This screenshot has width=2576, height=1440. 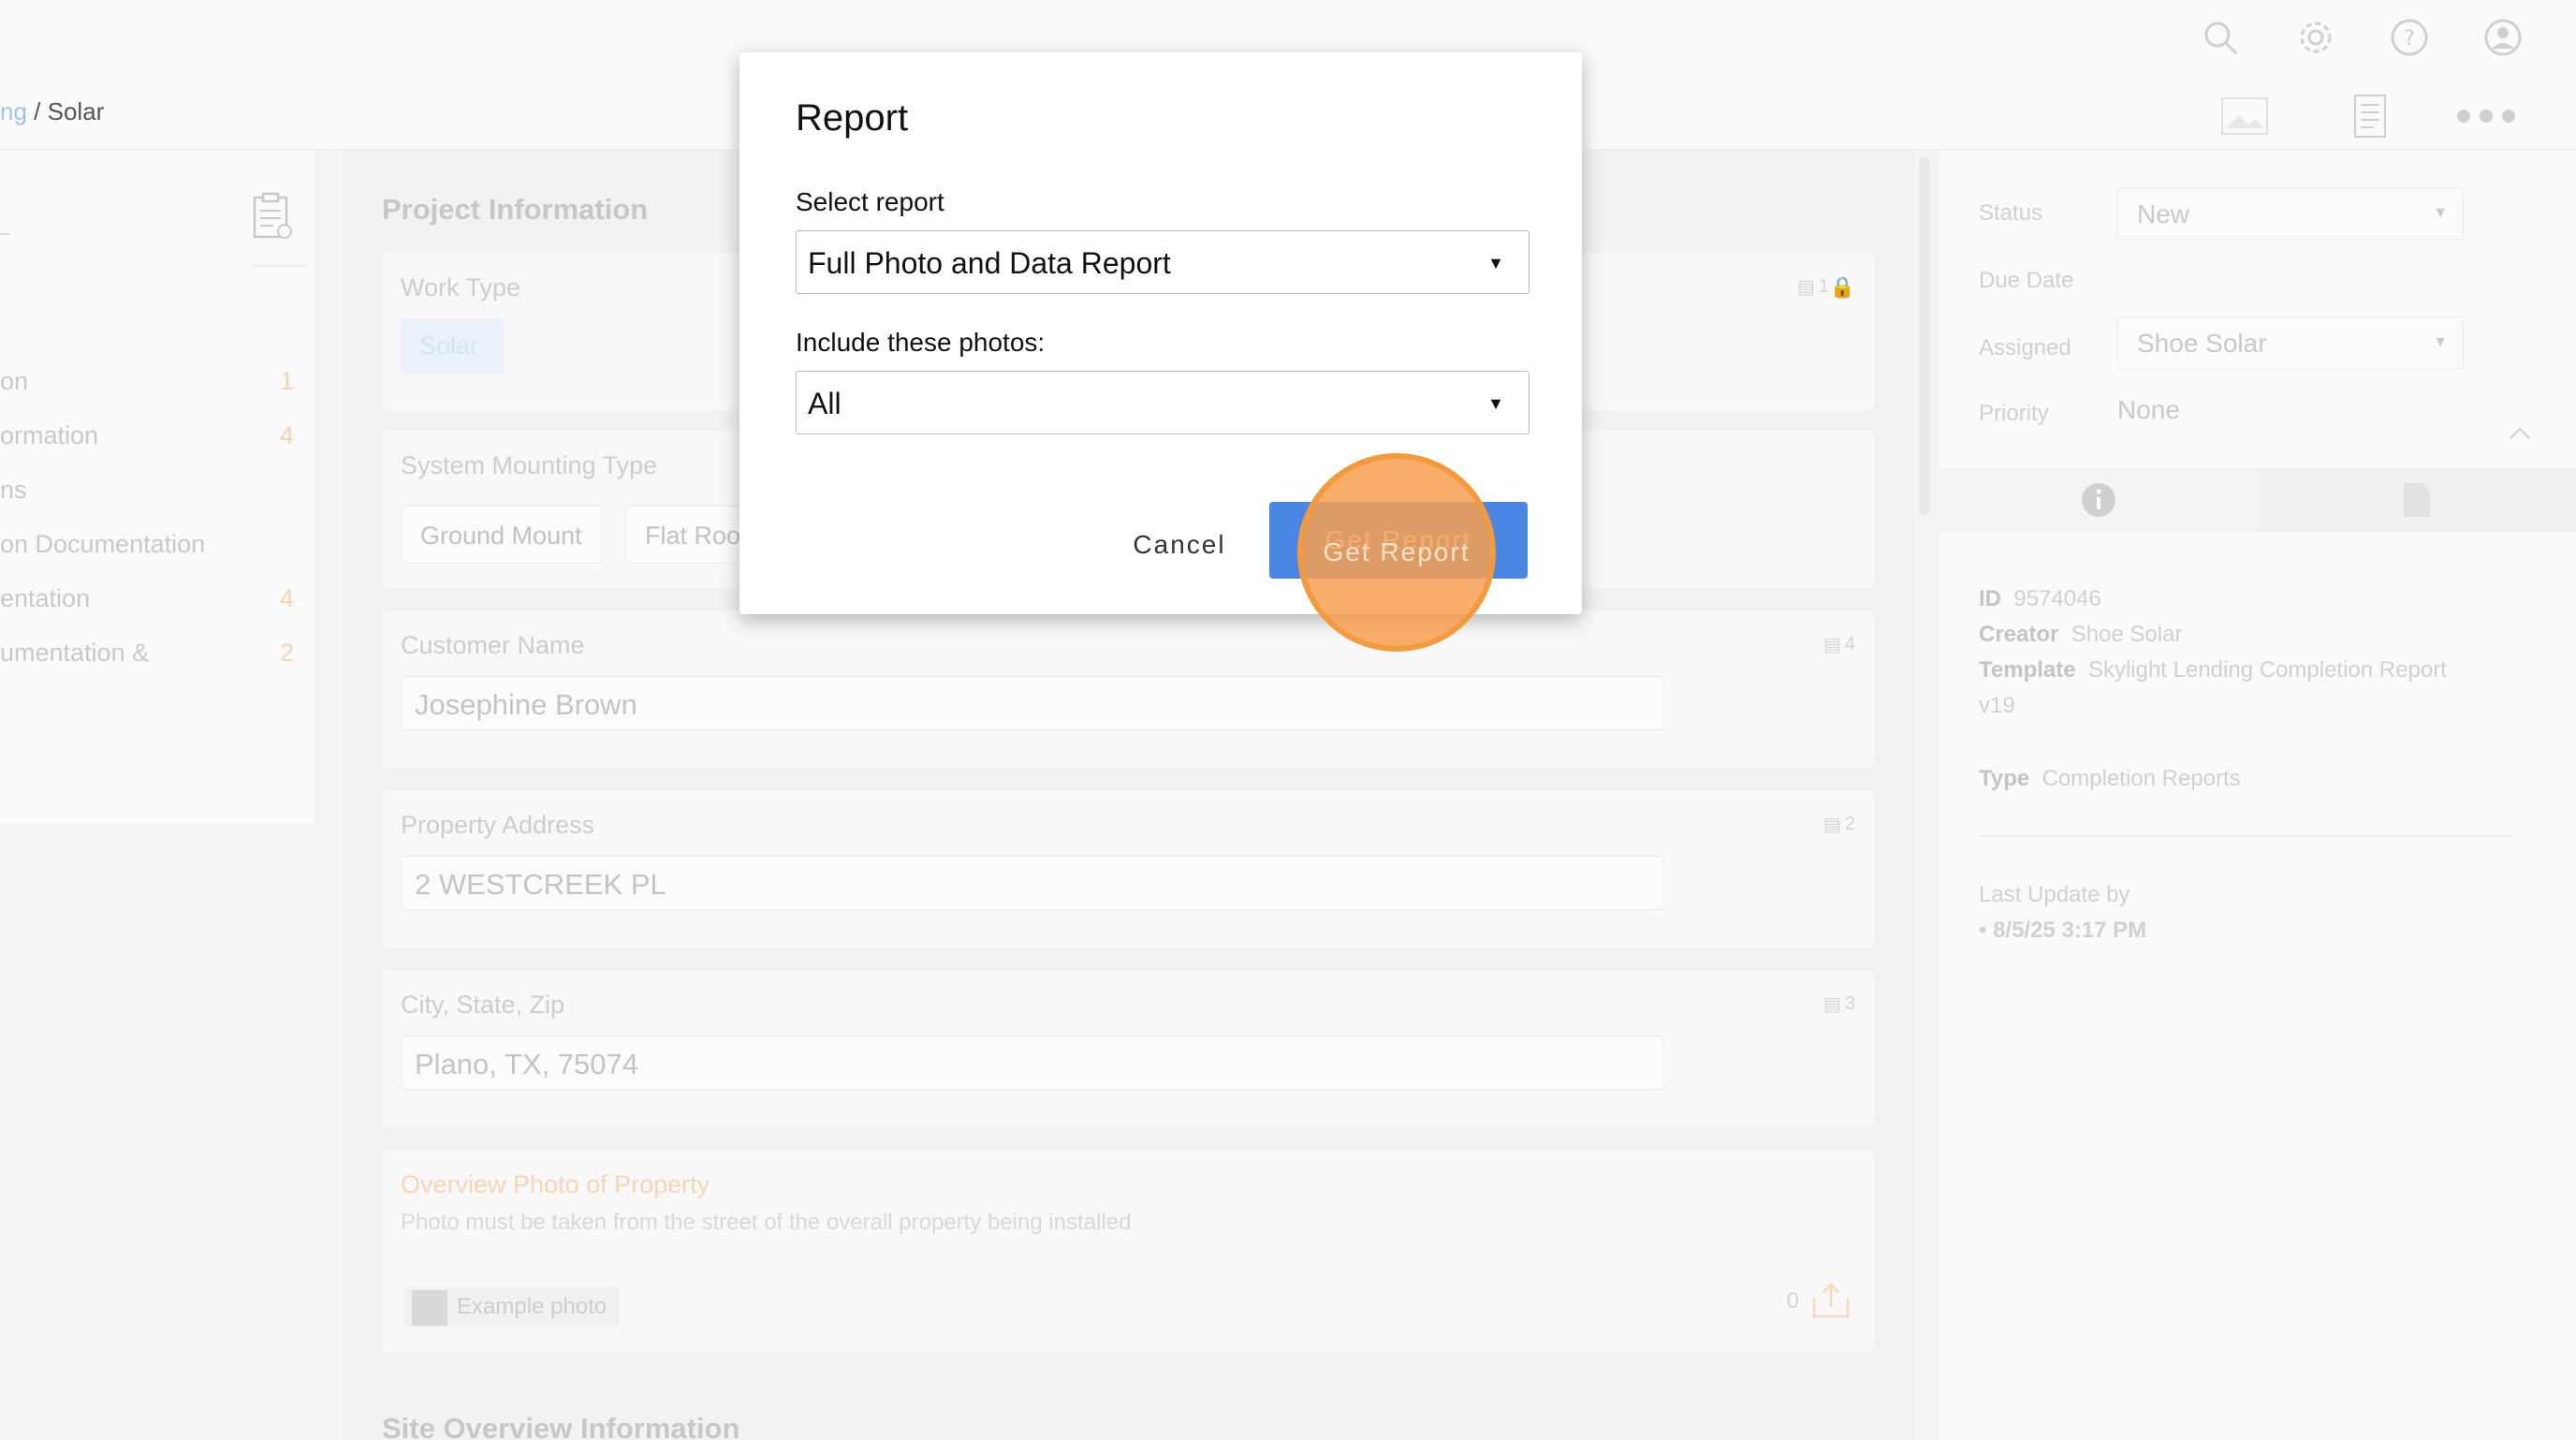 What do you see at coordinates (1396, 552) in the screenshot?
I see `click-highlight: Get Report` at bounding box center [1396, 552].